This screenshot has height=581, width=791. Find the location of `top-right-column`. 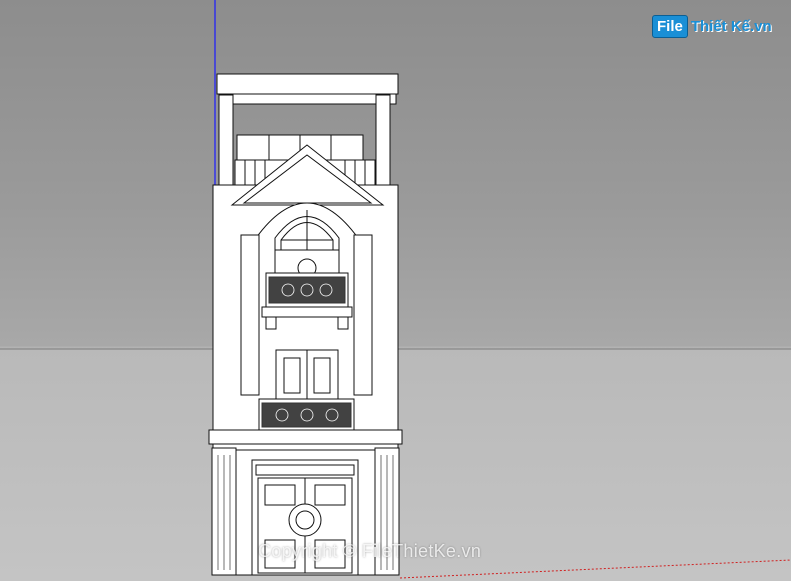

top-right-column is located at coordinates (383, 140).